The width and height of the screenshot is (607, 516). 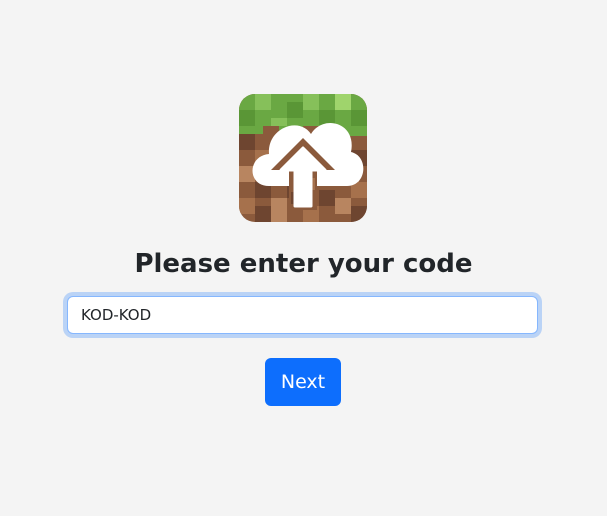 I want to click on grass-block-upload-icon, so click(x=303, y=158).